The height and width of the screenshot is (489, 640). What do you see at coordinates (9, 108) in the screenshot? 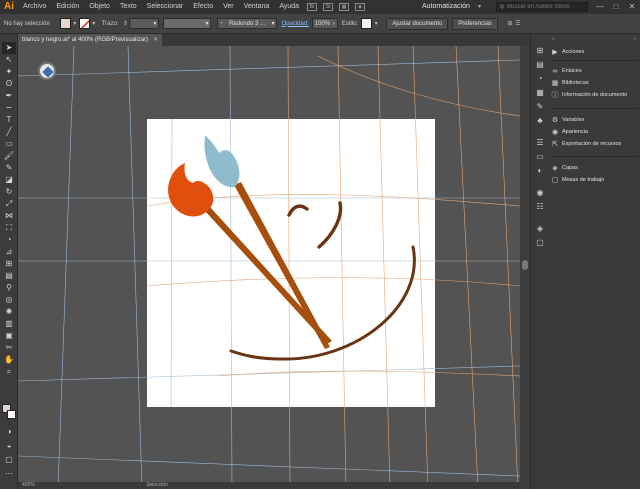
I see `curvature-tool-icon: ∽` at bounding box center [9, 108].